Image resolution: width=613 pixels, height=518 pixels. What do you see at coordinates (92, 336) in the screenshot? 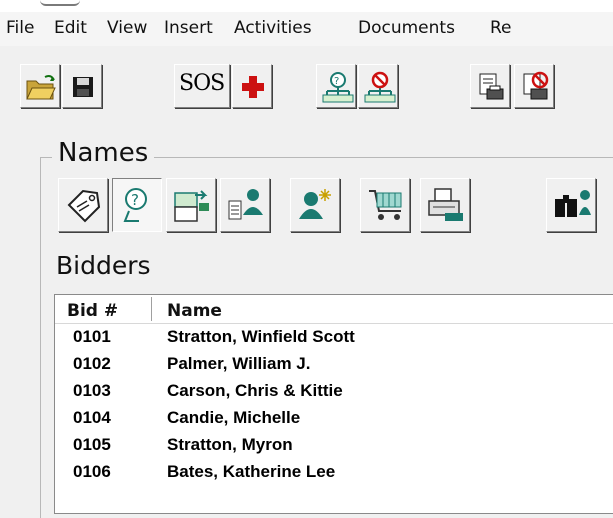
I see `bid-number-cell: 0101` at bounding box center [92, 336].